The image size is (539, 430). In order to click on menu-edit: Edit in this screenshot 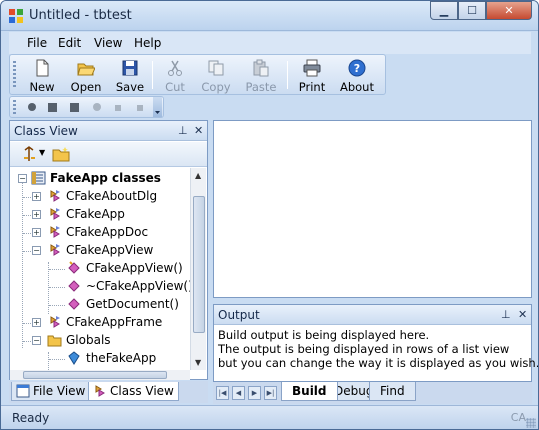, I will do `click(69, 43)`.